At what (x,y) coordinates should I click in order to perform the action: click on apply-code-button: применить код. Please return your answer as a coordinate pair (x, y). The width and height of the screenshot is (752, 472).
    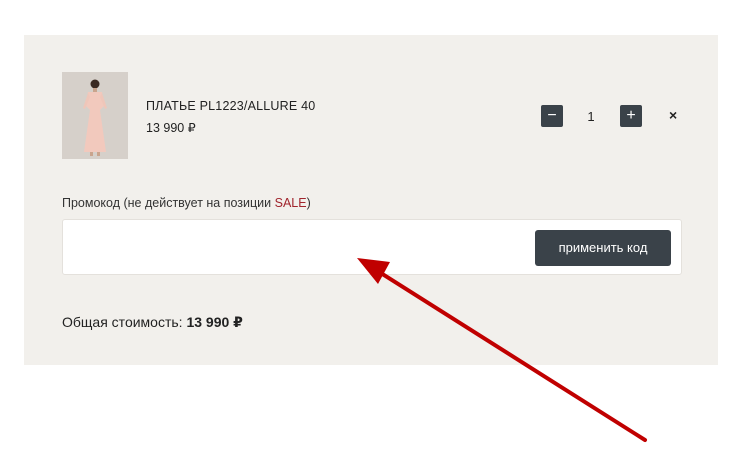
    Looking at the image, I should click on (603, 248).